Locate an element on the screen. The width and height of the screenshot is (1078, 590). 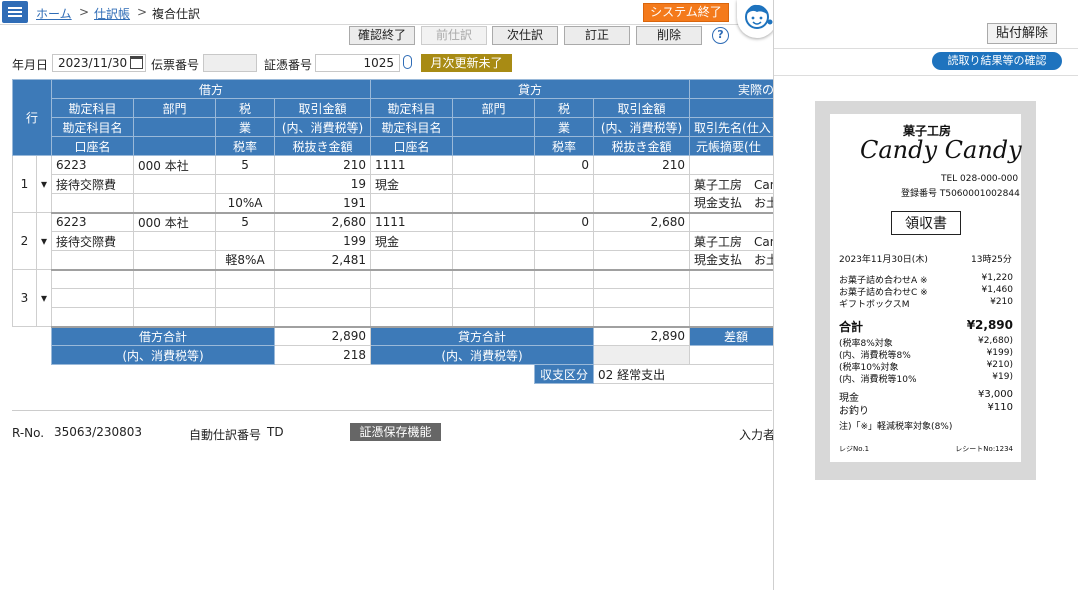
credit-header: 貸方 is located at coordinates (530, 89).